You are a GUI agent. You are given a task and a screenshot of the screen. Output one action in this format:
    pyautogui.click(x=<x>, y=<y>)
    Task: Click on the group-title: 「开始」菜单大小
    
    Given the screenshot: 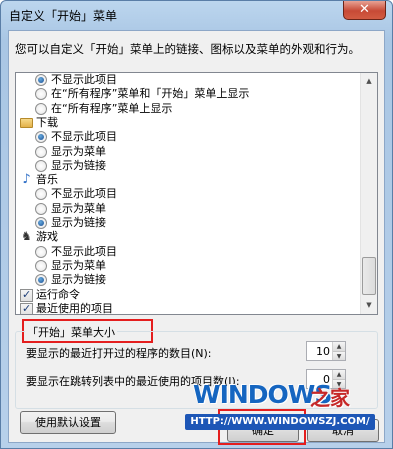 What is the action you would take?
    pyautogui.click(x=71, y=332)
    